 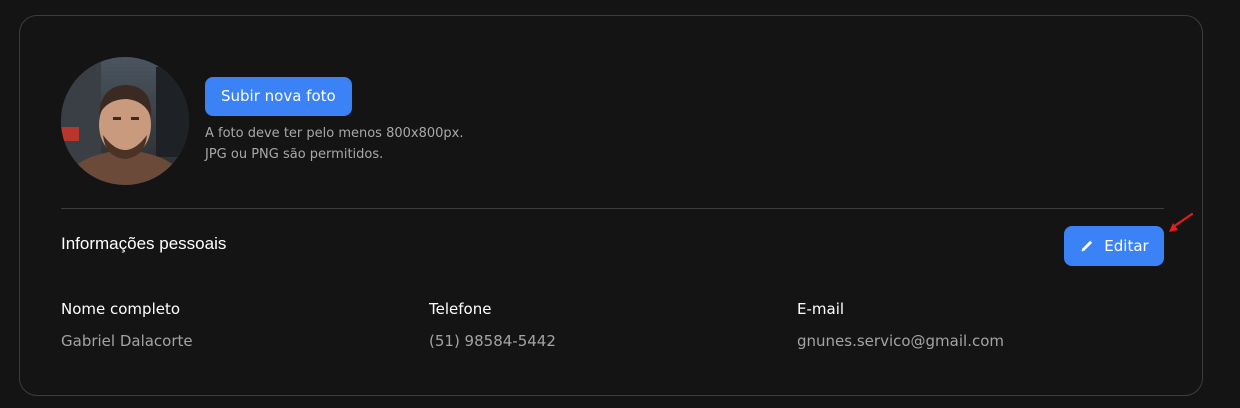 What do you see at coordinates (127, 341) in the screenshot?
I see `full-name-value: Gabriel Dalacorte` at bounding box center [127, 341].